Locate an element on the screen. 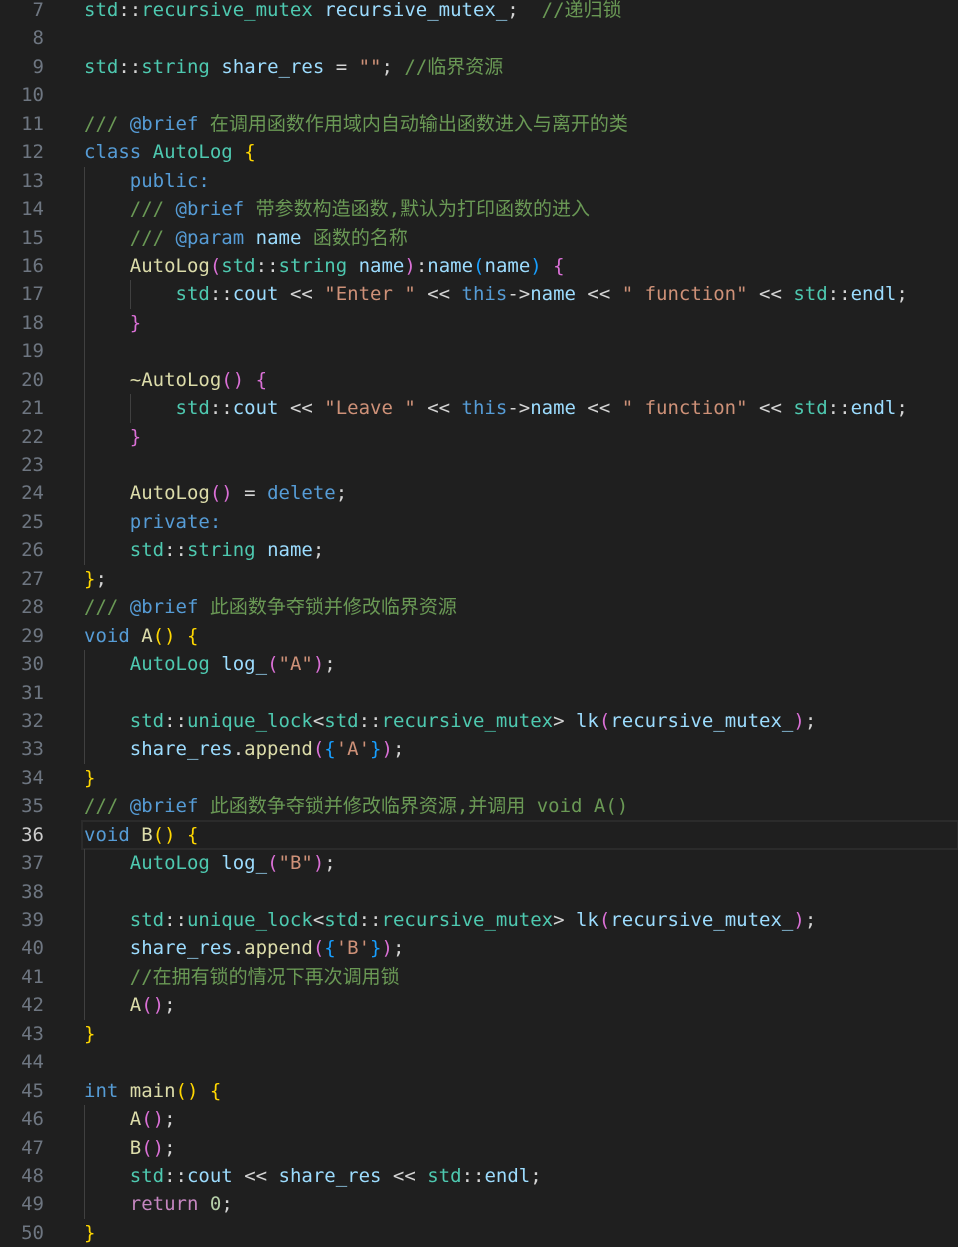  code-area: AutoLog log_("B"); is located at coordinates (520, 863).